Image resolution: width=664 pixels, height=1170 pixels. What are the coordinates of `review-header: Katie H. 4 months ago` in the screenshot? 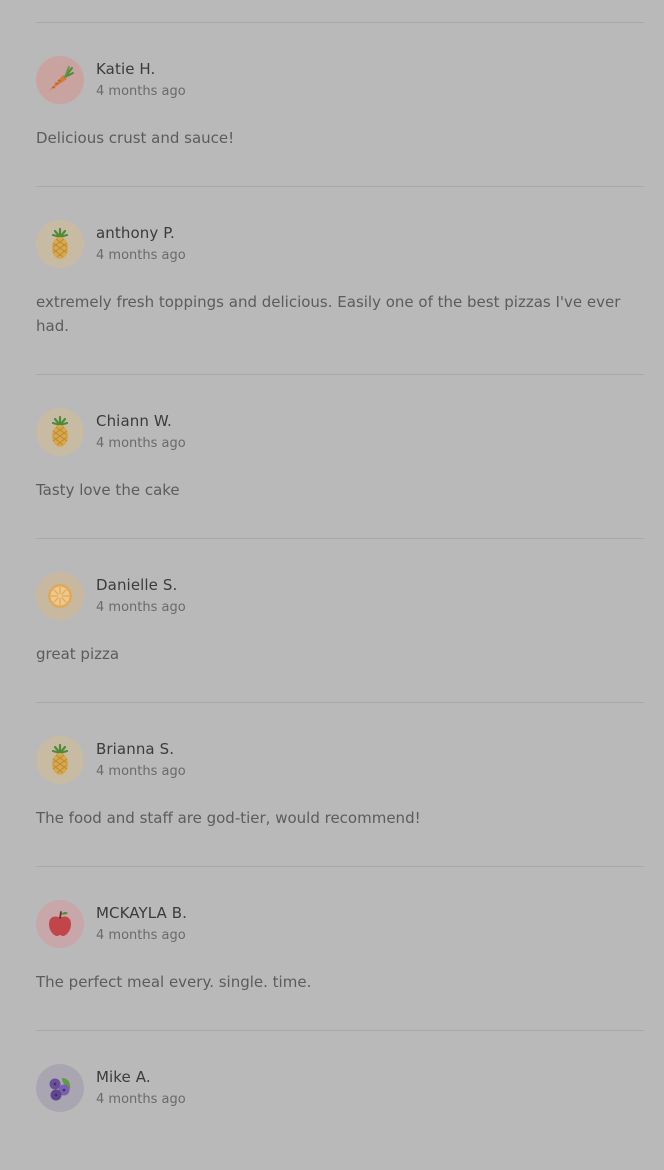 It's located at (340, 80).